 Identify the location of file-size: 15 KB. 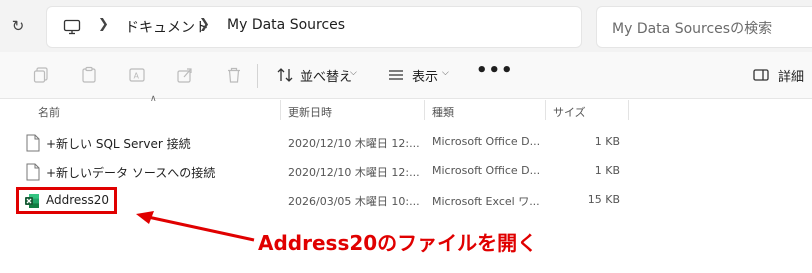
(603, 199).